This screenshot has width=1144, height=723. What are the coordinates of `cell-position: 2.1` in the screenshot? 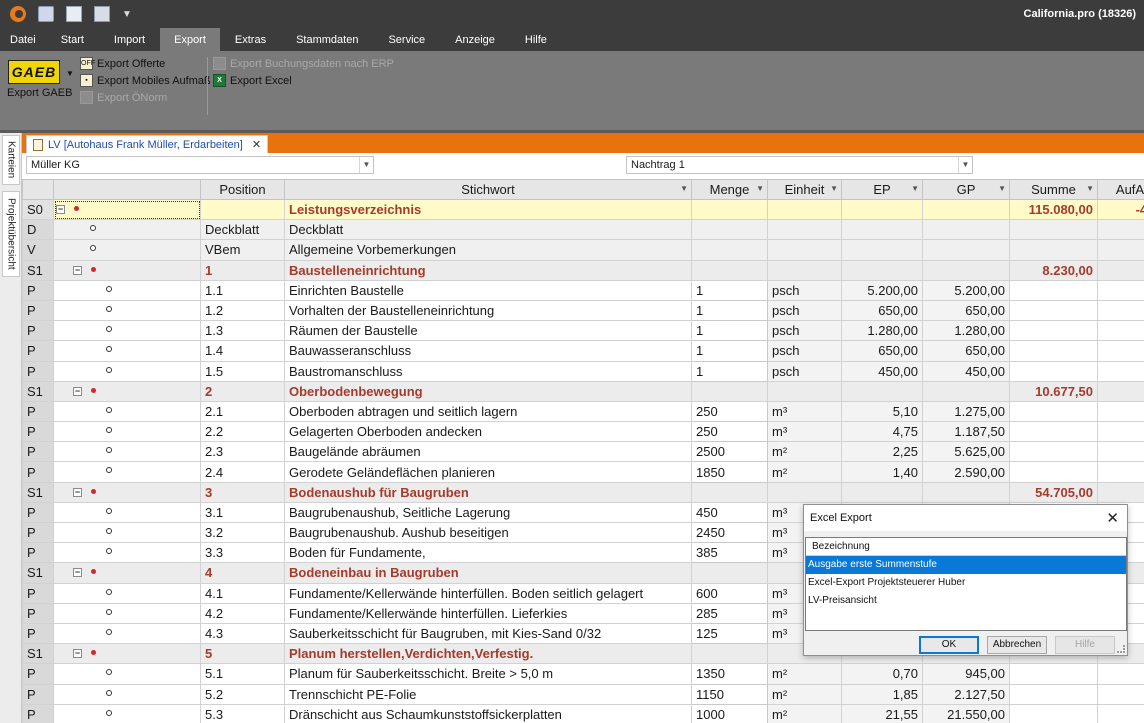 It's located at (242, 411).